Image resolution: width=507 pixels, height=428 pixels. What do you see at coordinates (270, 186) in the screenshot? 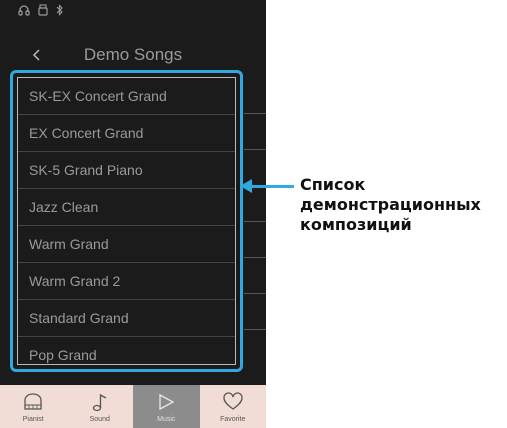
I see `callout-line` at bounding box center [270, 186].